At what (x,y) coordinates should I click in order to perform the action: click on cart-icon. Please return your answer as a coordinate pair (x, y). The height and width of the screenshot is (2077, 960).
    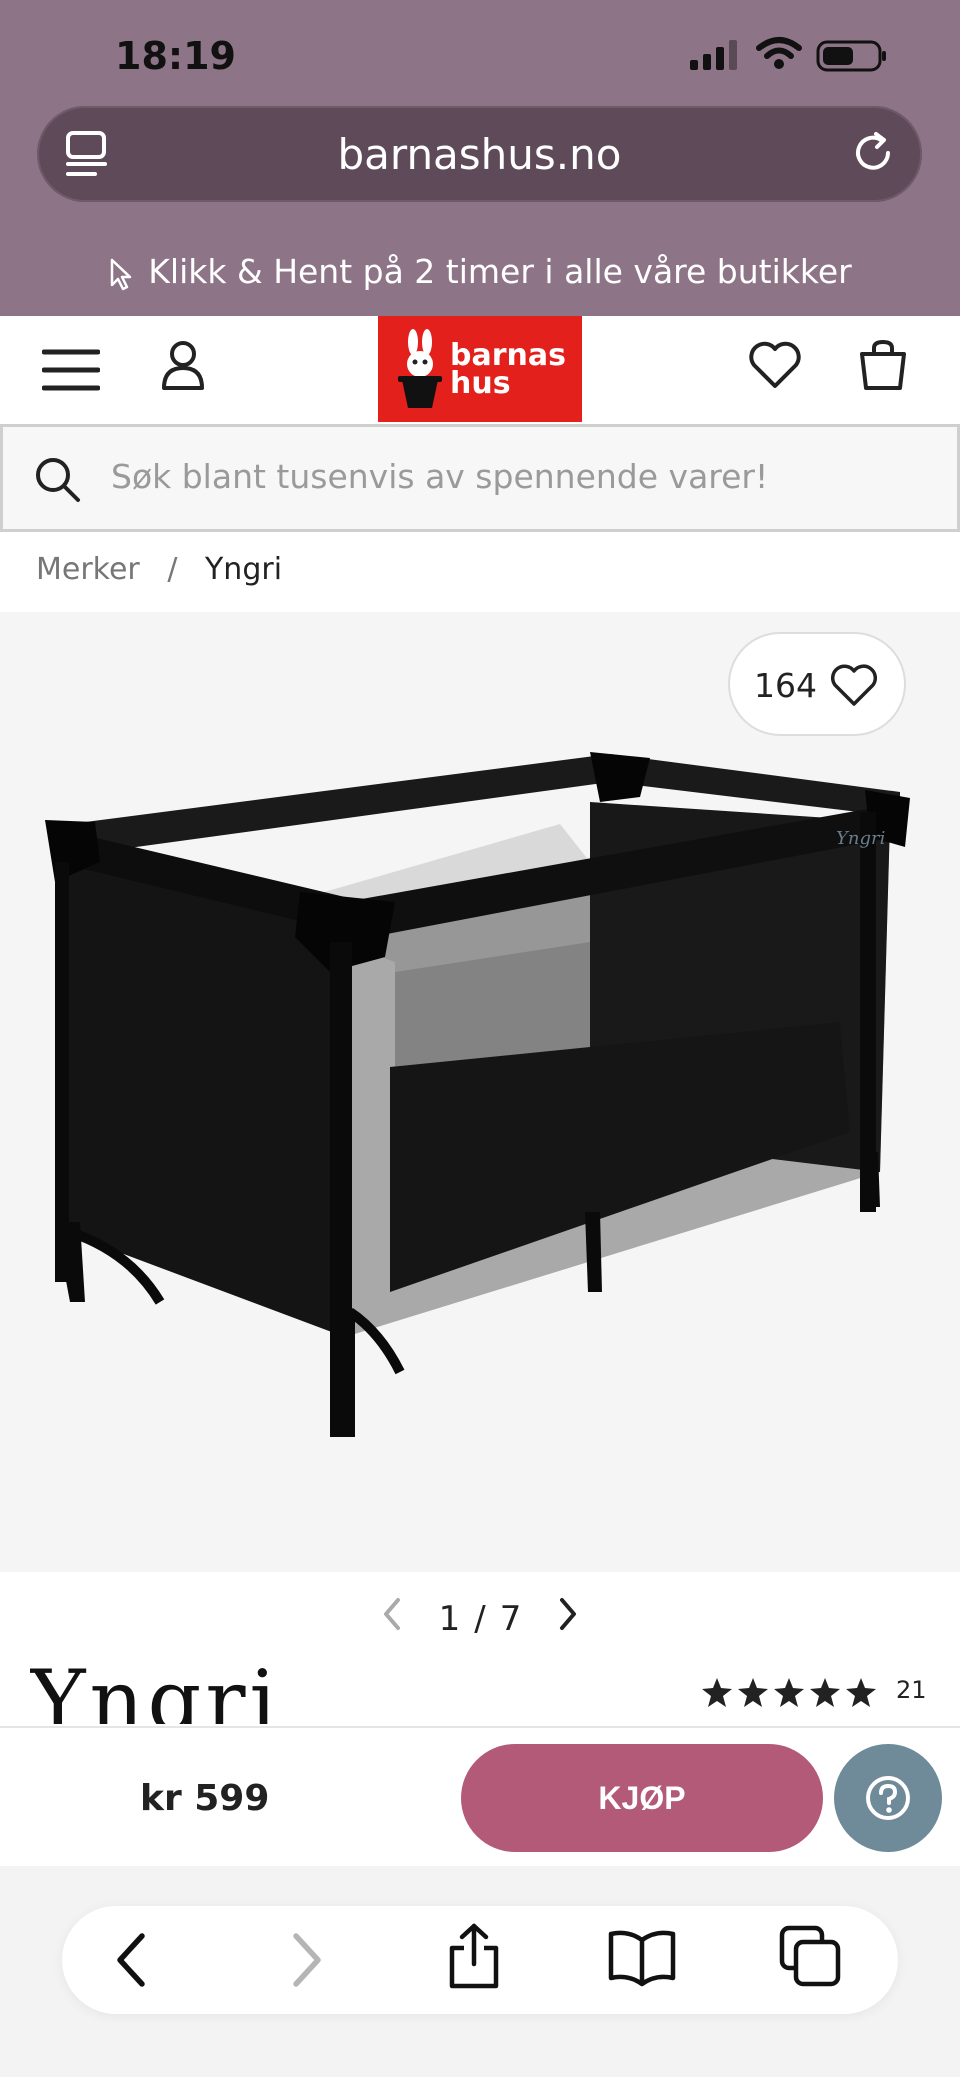
    Looking at the image, I should click on (883, 365).